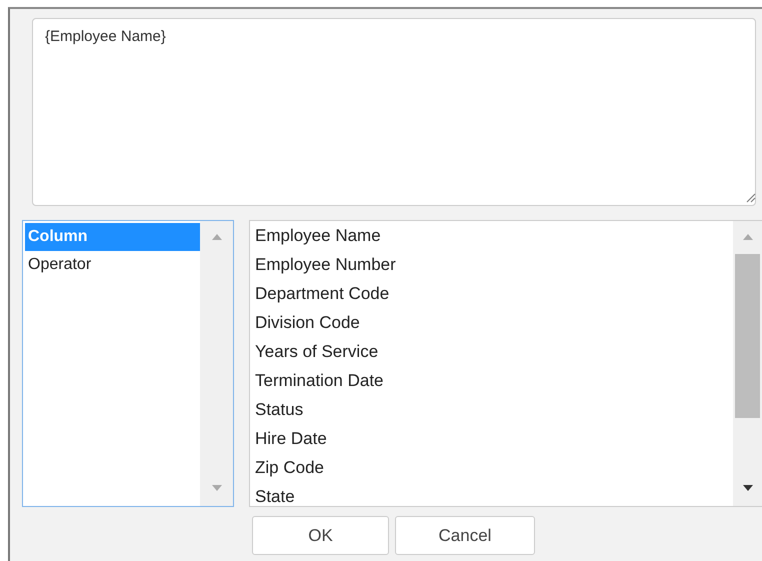 The image size is (762, 561). What do you see at coordinates (465, 535) in the screenshot?
I see `cancel-button: Cancel` at bounding box center [465, 535].